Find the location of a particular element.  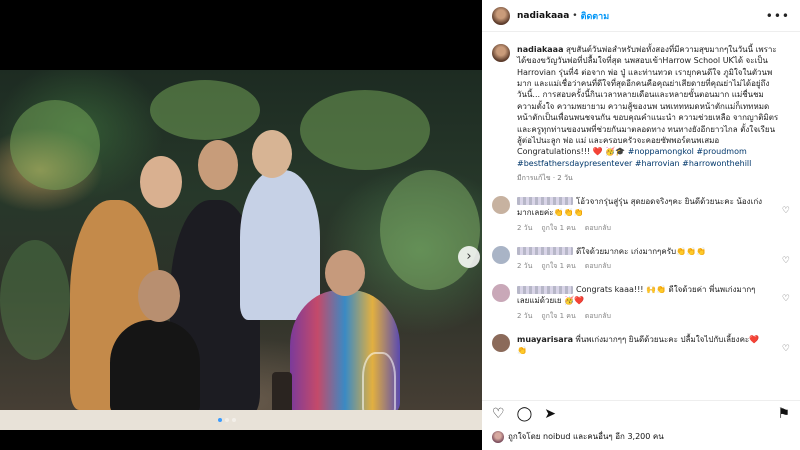

save-icon: ⚑ is located at coordinates (783, 414).